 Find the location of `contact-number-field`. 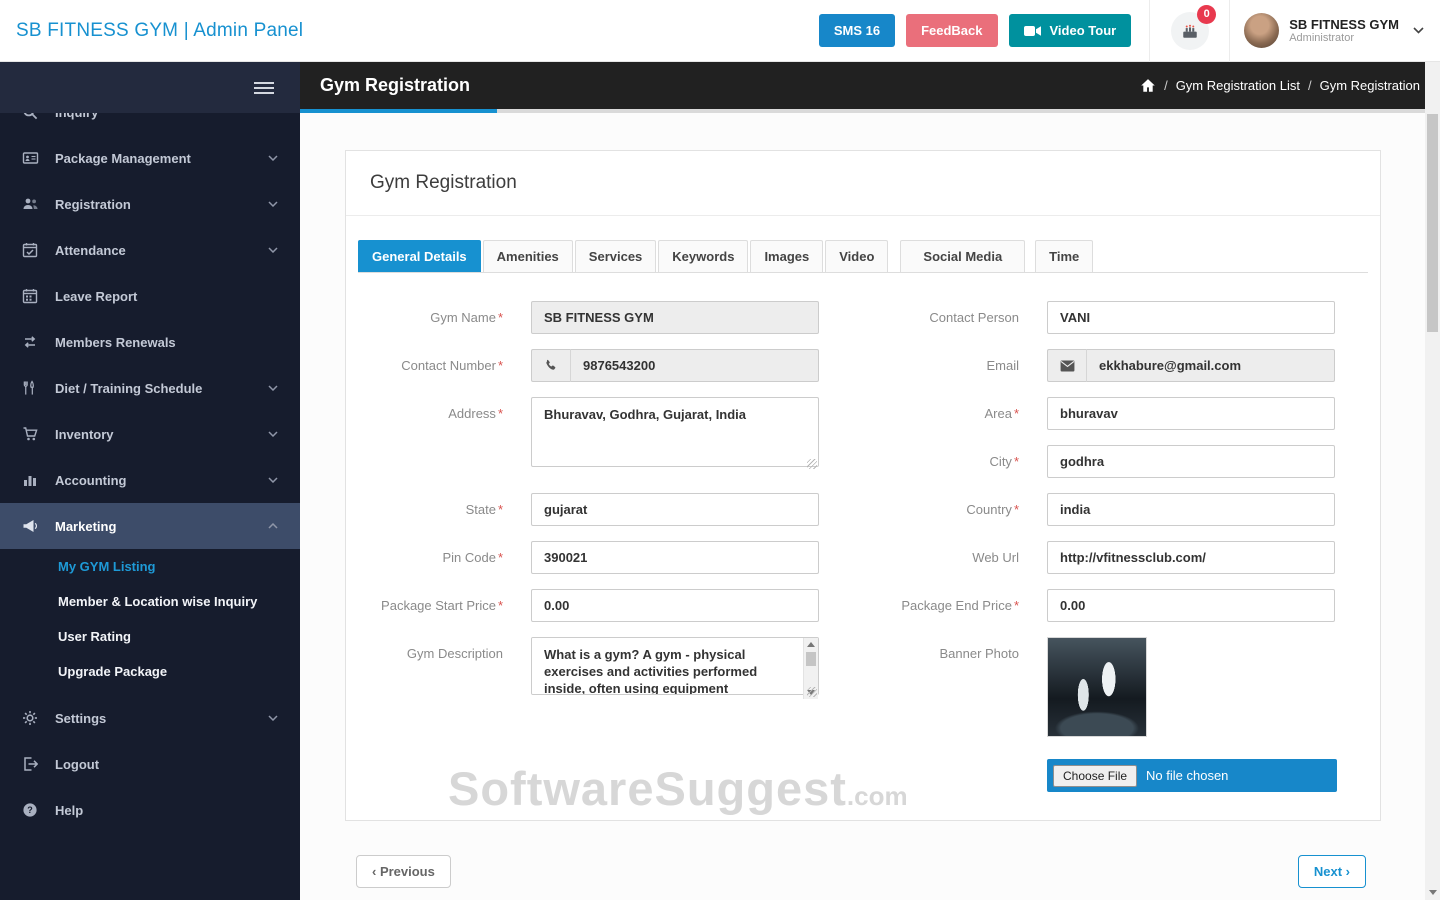

contact-number-field is located at coordinates (695, 365).